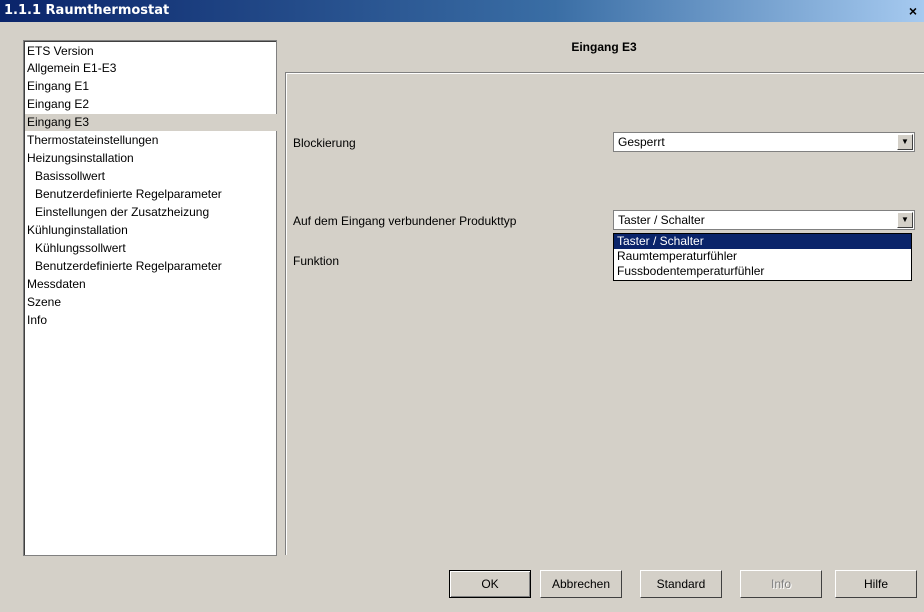  Describe the element at coordinates (80, 158) in the screenshot. I see `tree-item-heizungsinstallation: Heizungsinstallation` at that location.